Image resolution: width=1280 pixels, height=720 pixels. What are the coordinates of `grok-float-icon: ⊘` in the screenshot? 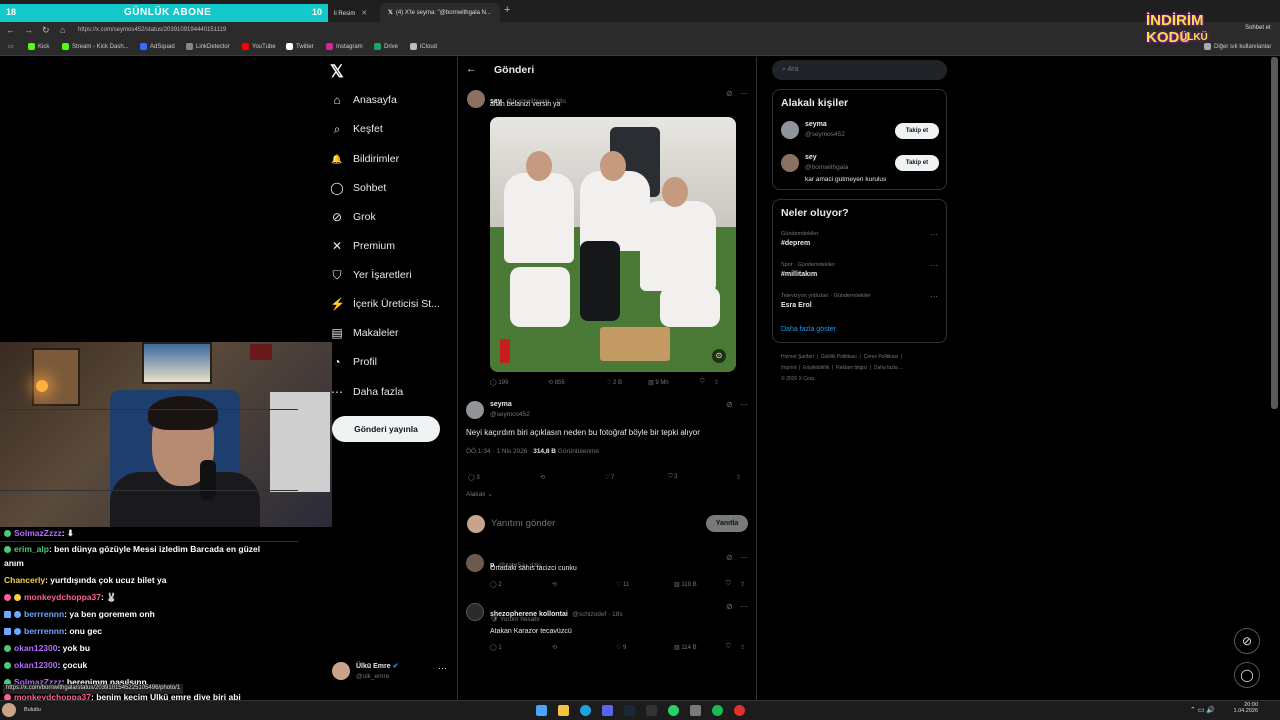 It's located at (1247, 641).